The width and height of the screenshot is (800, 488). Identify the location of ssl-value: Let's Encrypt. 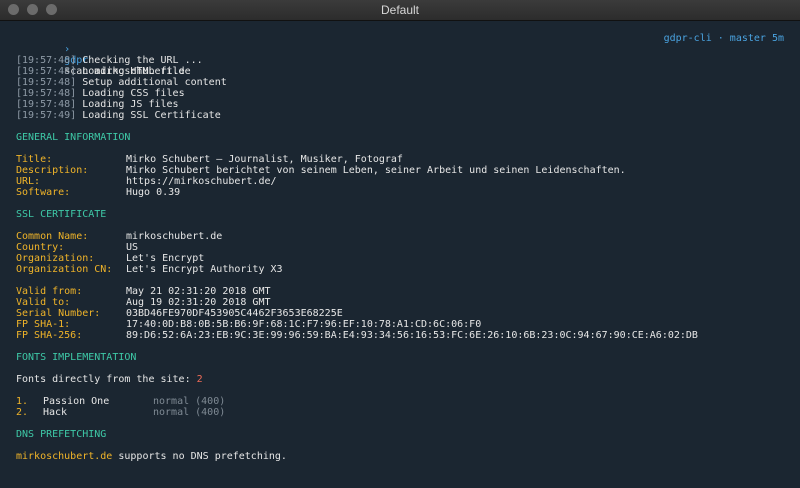
(165, 258).